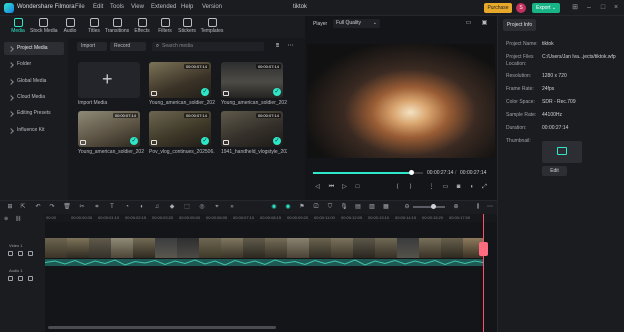 The height and width of the screenshot is (332, 624). Describe the element at coordinates (163, 7) in the screenshot. I see `menu-extended: Extended` at that location.